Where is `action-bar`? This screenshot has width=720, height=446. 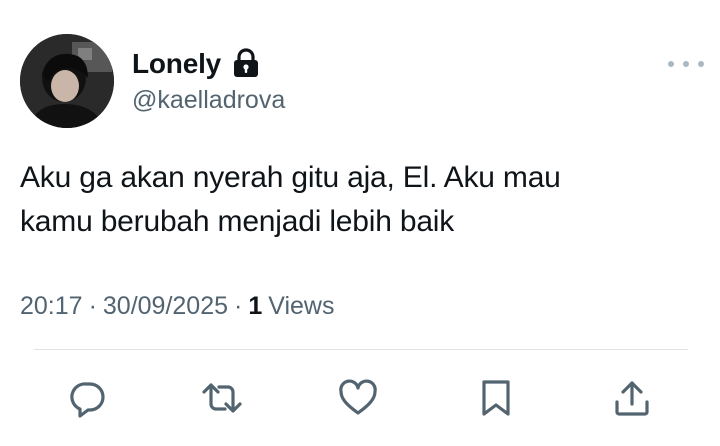 action-bar is located at coordinates (360, 398).